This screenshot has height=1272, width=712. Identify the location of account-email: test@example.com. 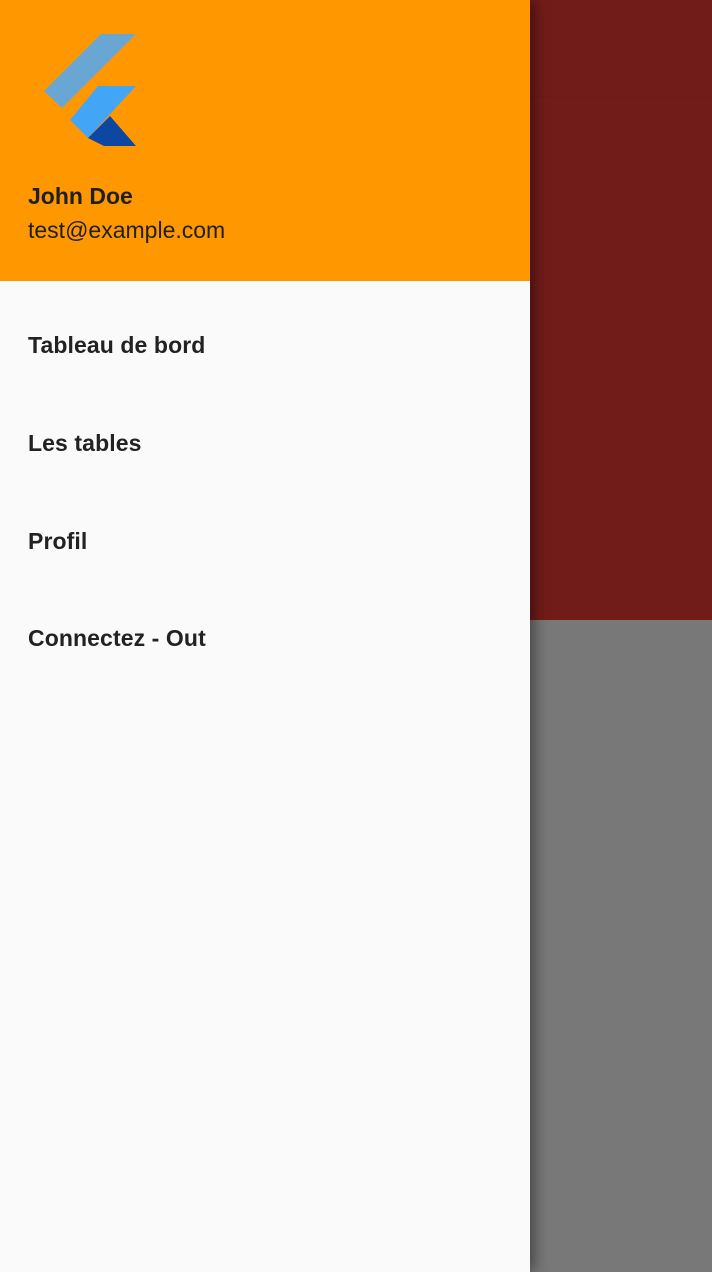
(127, 230).